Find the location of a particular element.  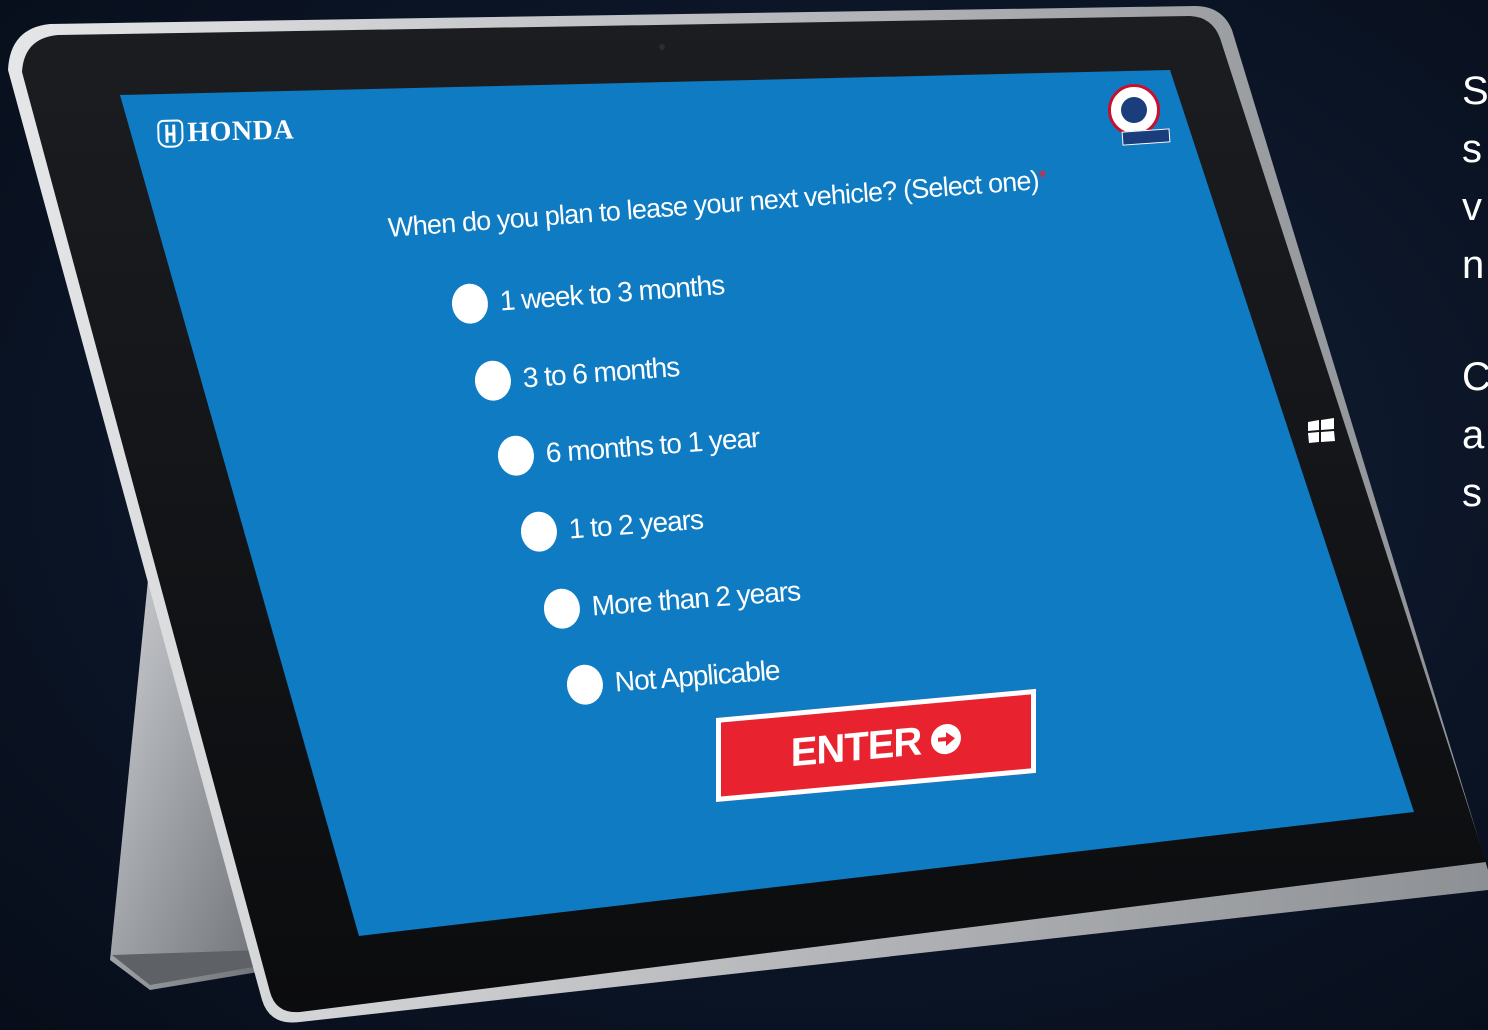

side-caption-line: C is located at coordinates (1475, 377).